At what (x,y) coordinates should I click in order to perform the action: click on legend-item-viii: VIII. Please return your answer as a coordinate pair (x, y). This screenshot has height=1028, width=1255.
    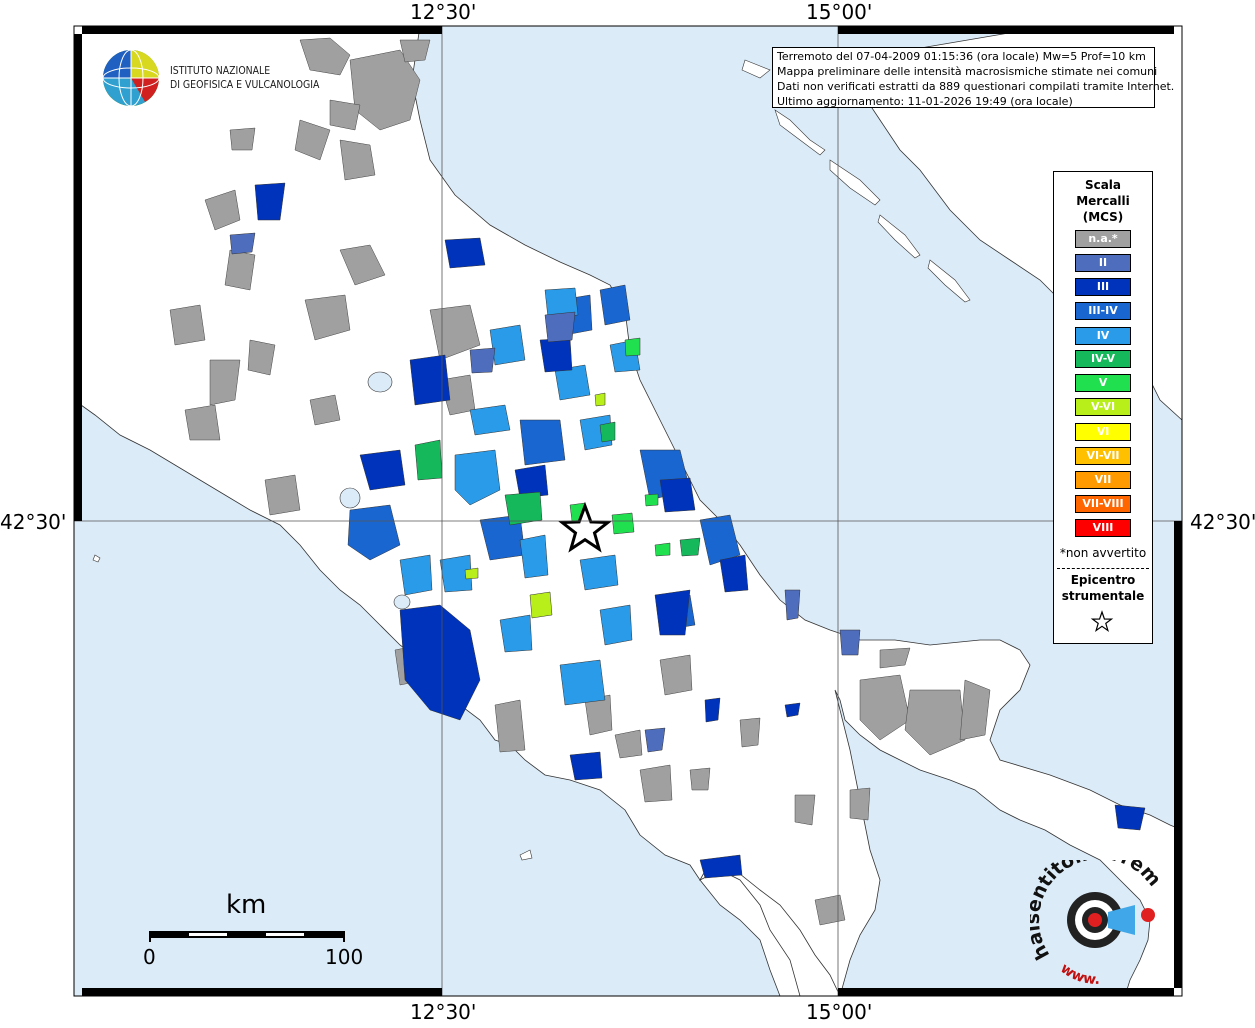
    Looking at the image, I should click on (1103, 528).